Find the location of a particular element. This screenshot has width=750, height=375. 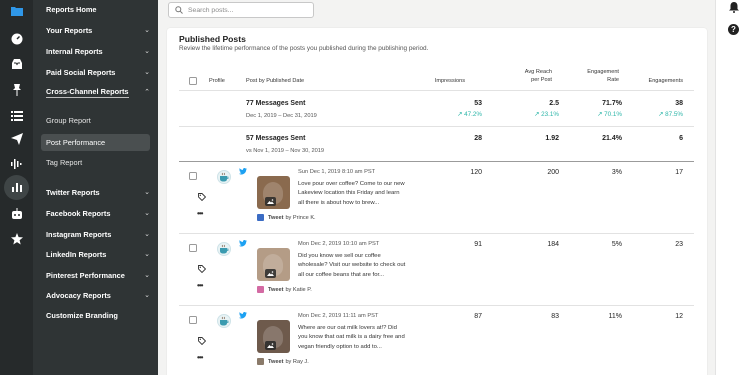

send-icon is located at coordinates (16, 138).